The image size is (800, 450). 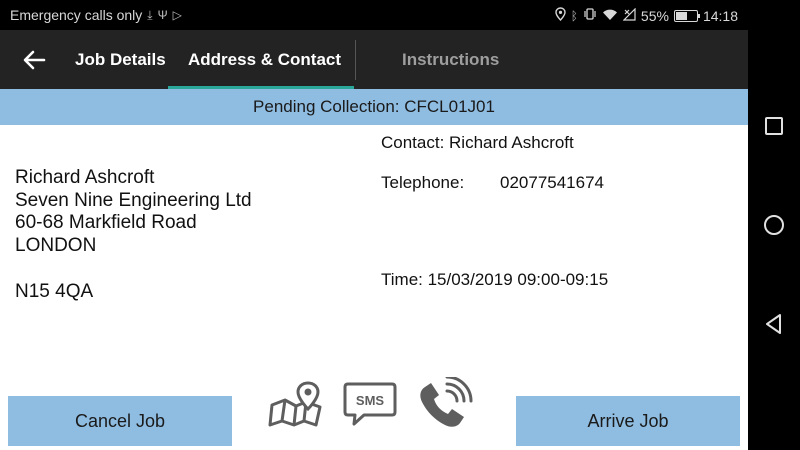 I want to click on no-signal-icon, so click(x=629, y=15).